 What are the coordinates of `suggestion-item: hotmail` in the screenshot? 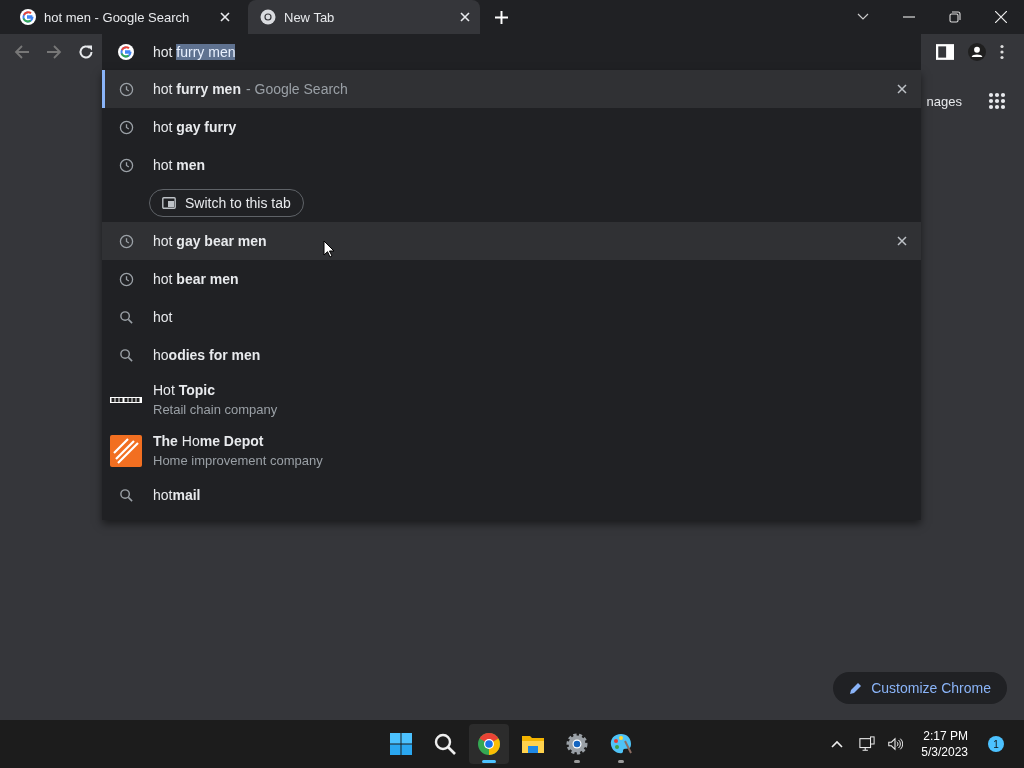 It's located at (511, 495).